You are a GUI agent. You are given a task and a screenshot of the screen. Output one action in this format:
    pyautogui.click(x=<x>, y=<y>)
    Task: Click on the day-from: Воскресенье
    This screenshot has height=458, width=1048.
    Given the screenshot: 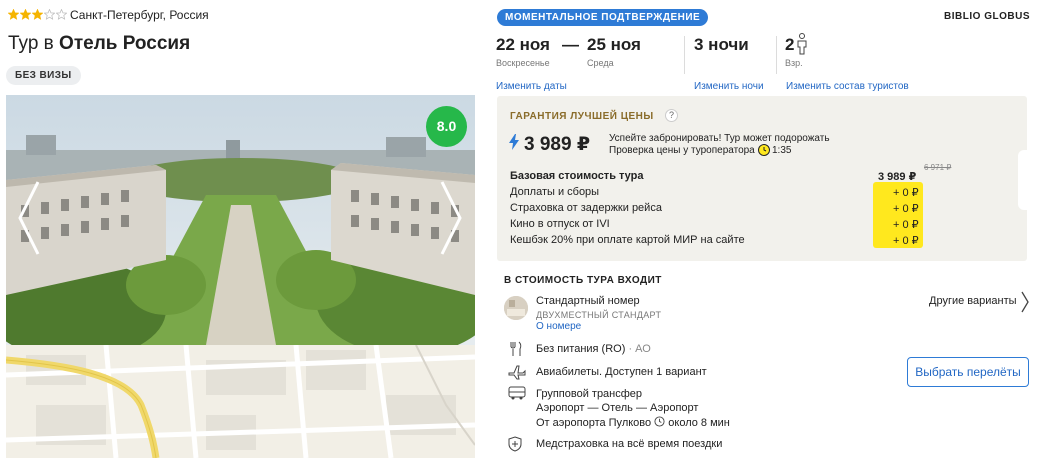 What is the action you would take?
    pyautogui.click(x=523, y=63)
    